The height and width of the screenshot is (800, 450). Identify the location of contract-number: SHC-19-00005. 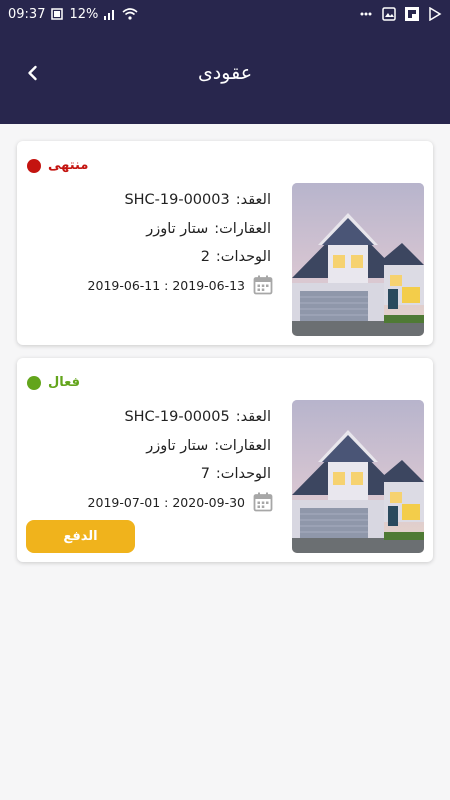
(177, 417).